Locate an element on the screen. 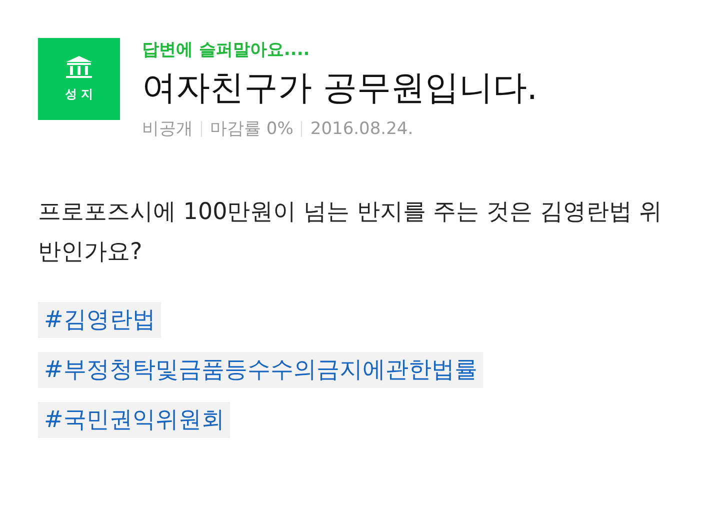  hashtag-link: #부정청탁및금품등수수의금지에관한법률 is located at coordinates (261, 370).